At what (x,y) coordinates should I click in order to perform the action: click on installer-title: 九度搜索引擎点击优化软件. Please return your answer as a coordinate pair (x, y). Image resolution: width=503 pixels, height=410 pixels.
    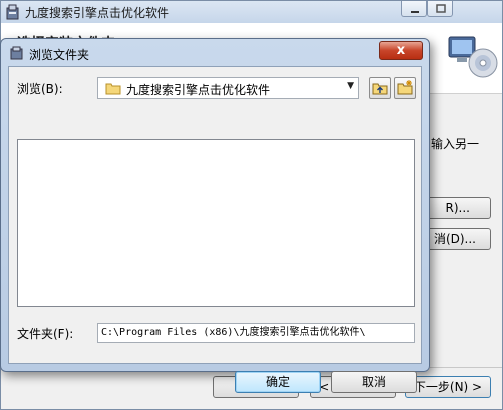
    Looking at the image, I should click on (97, 13).